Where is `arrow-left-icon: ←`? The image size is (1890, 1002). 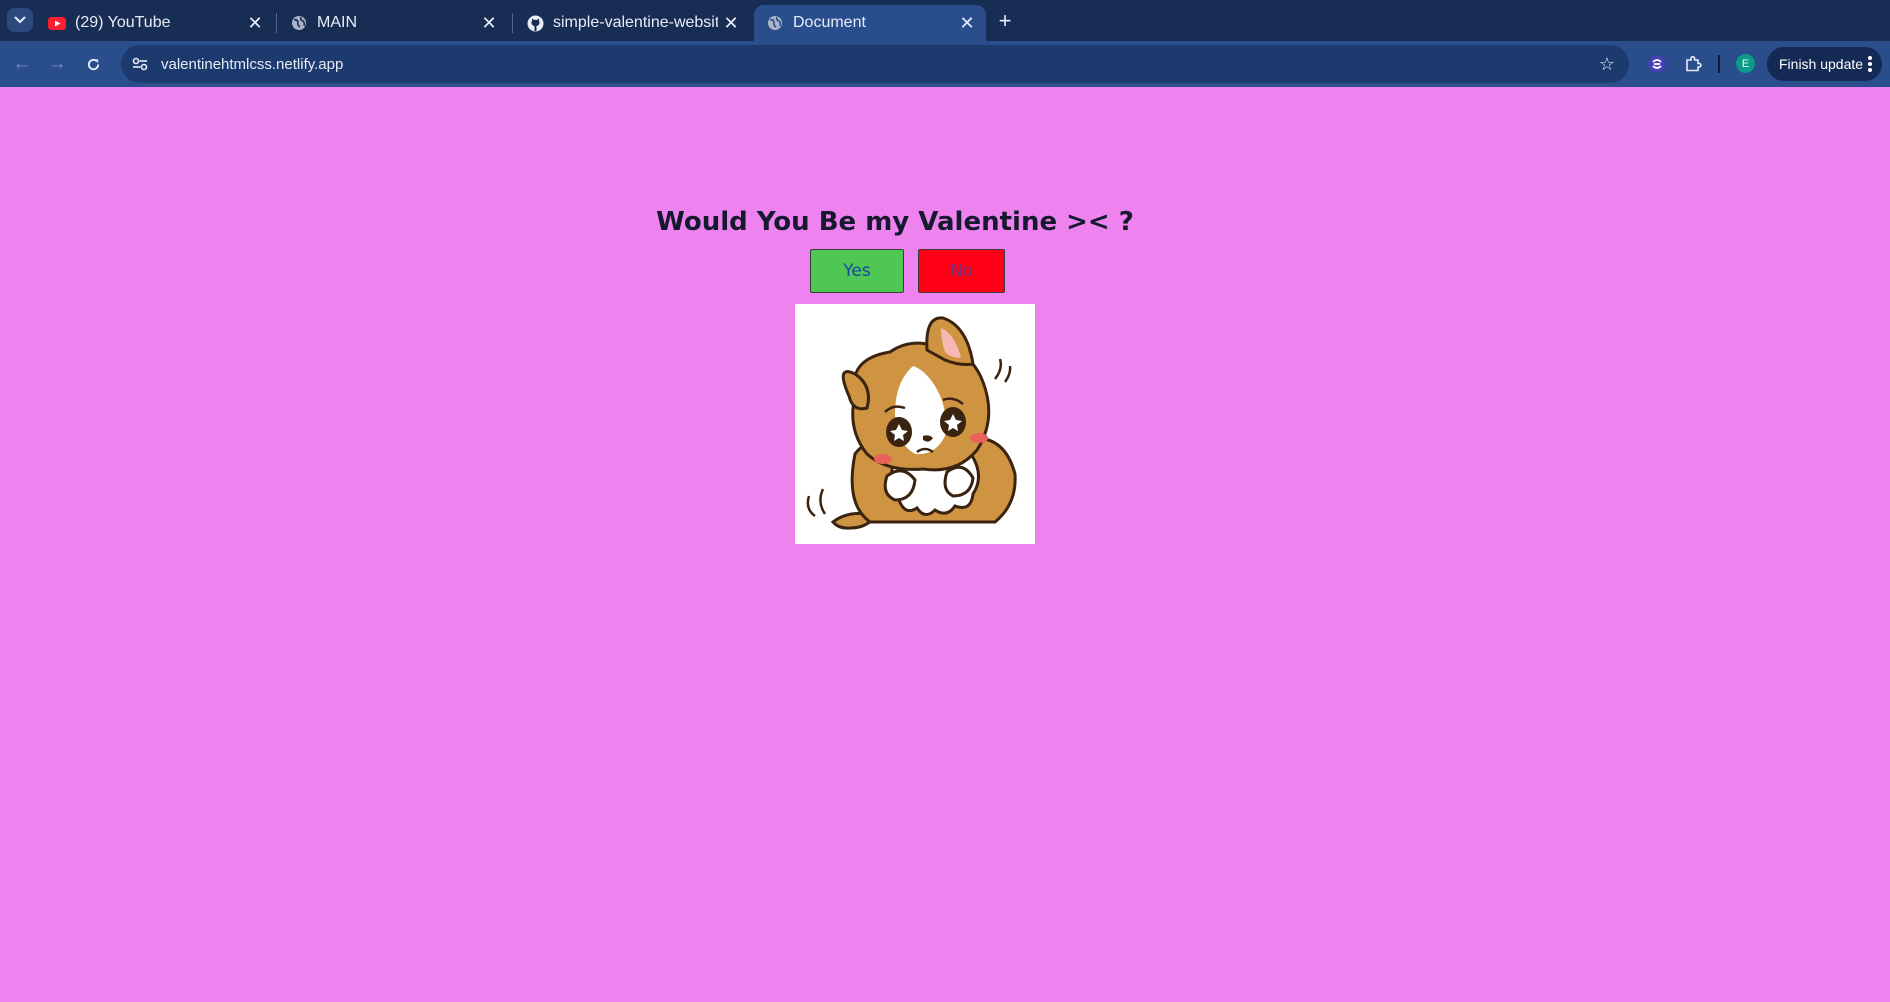
arrow-left-icon: ← is located at coordinates (22, 63).